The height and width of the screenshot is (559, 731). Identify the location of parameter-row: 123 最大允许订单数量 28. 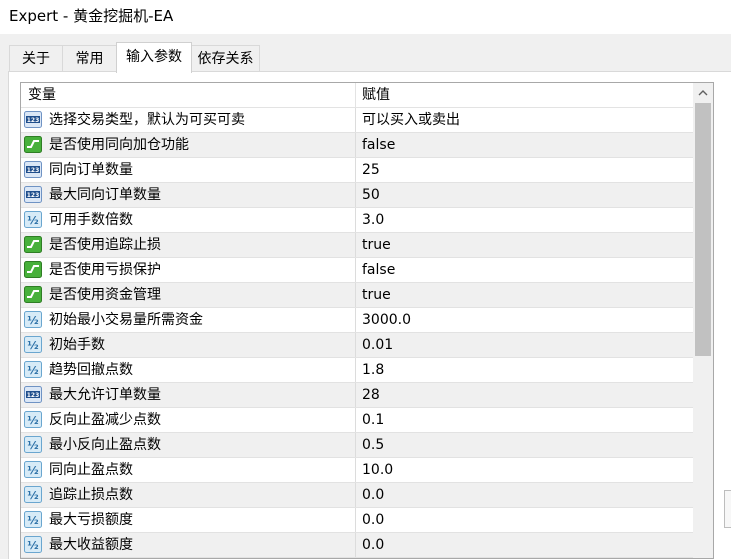
(357, 395).